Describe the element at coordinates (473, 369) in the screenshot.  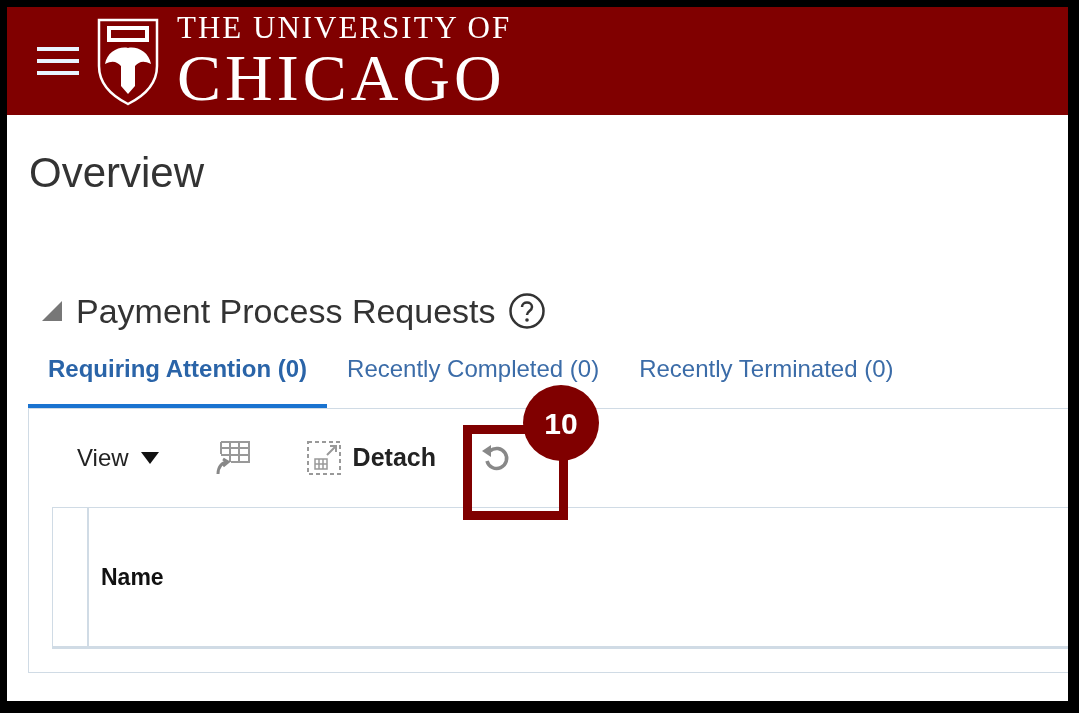
I see `tab: Recently Completed (0)` at that location.